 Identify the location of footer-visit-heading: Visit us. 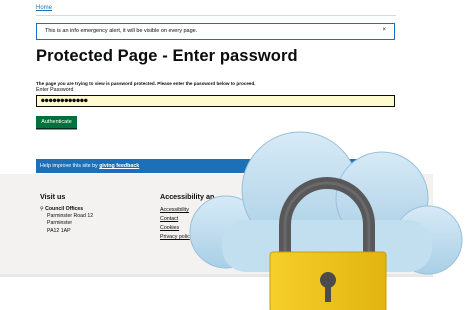
(53, 196).